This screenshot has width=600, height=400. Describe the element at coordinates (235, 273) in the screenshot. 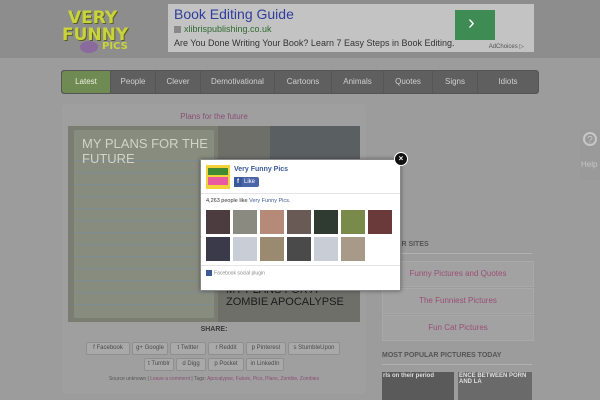

I see `fb-plugin-footer: Facebook social plugin` at that location.